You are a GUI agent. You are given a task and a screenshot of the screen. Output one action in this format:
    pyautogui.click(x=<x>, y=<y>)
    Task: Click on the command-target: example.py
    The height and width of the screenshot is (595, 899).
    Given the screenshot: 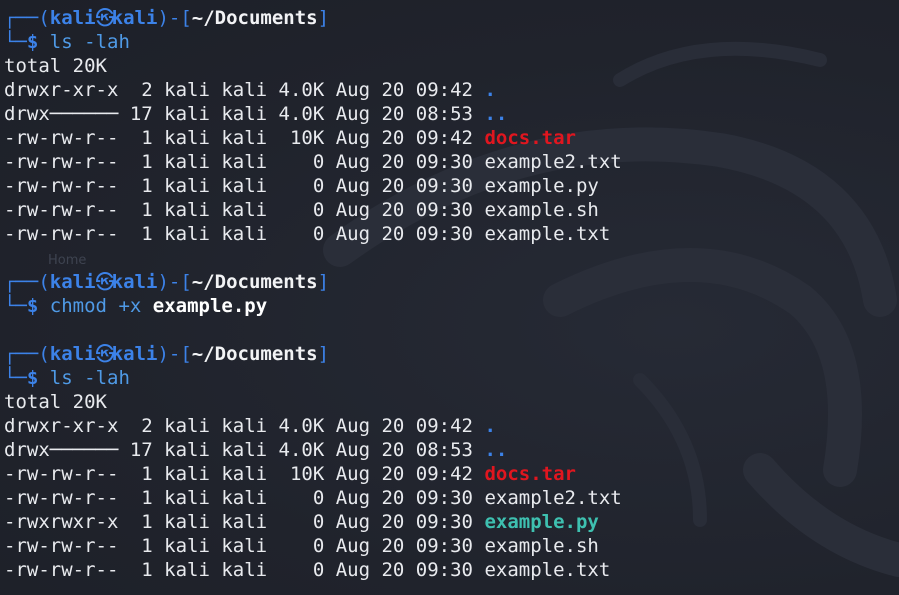 What is the action you would take?
    pyautogui.click(x=210, y=306)
    